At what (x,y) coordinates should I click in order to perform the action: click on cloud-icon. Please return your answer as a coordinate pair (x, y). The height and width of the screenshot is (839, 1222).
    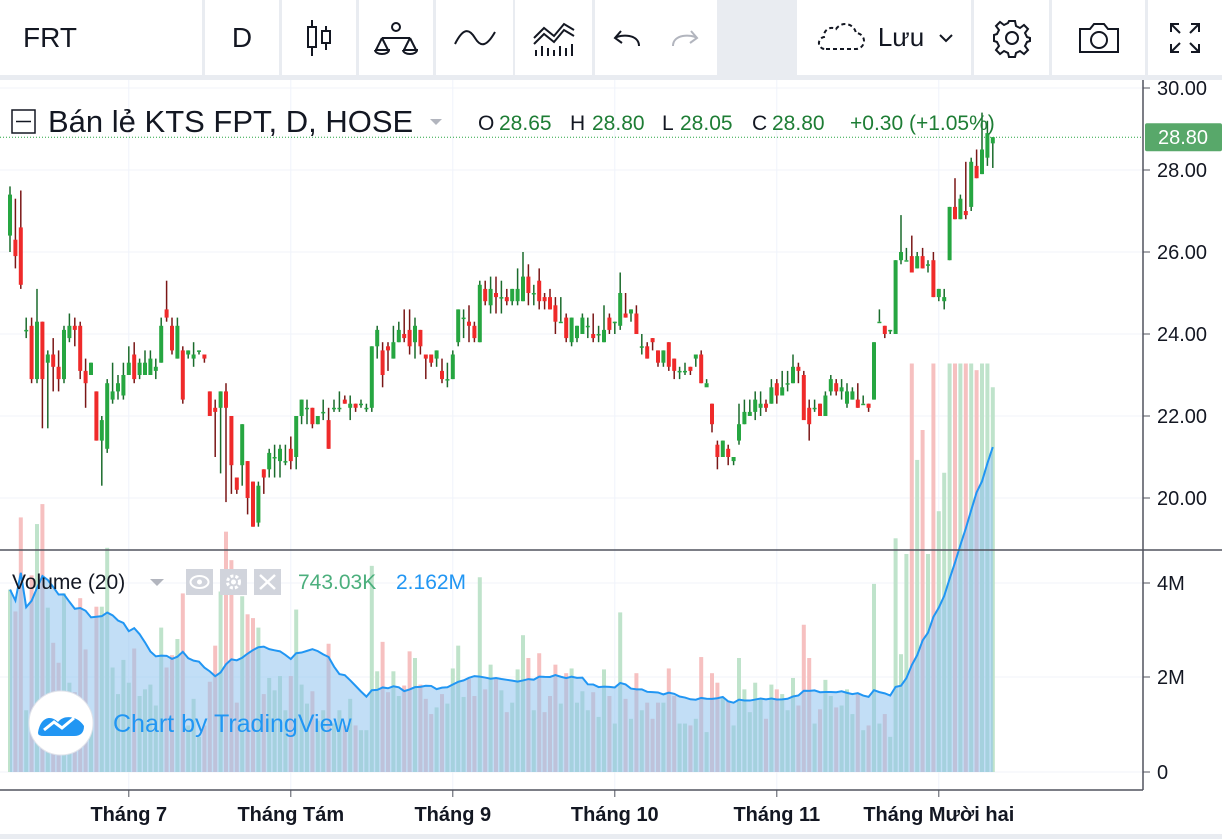
    Looking at the image, I should click on (841, 36).